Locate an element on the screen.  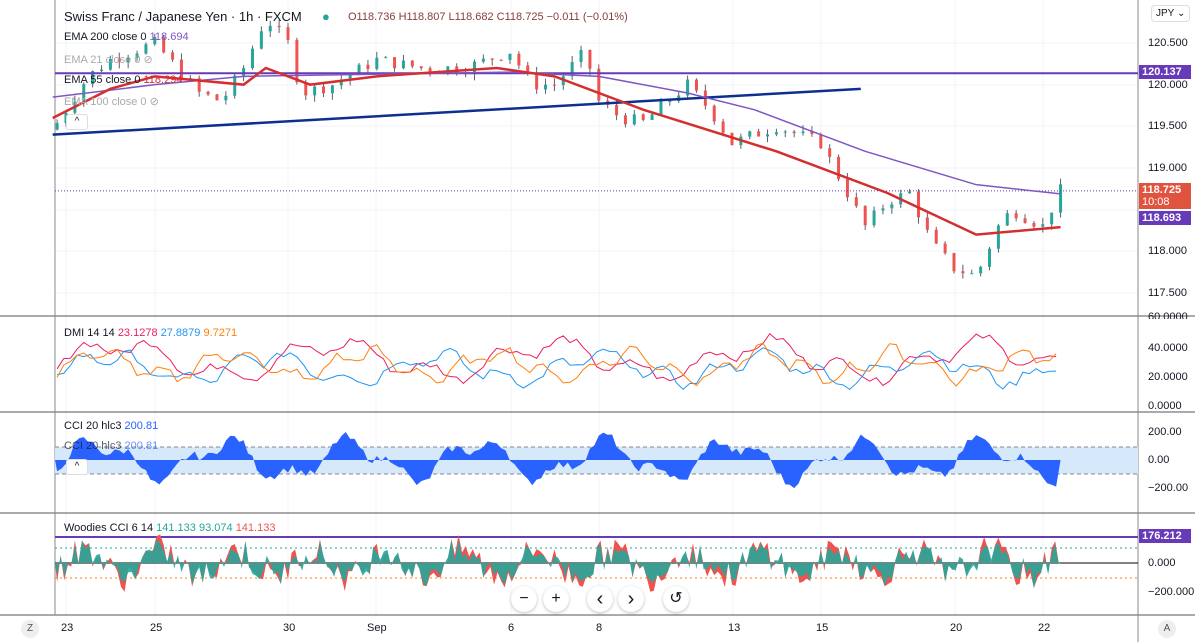
price-tick: 119.500 is located at coordinates (1167, 126).